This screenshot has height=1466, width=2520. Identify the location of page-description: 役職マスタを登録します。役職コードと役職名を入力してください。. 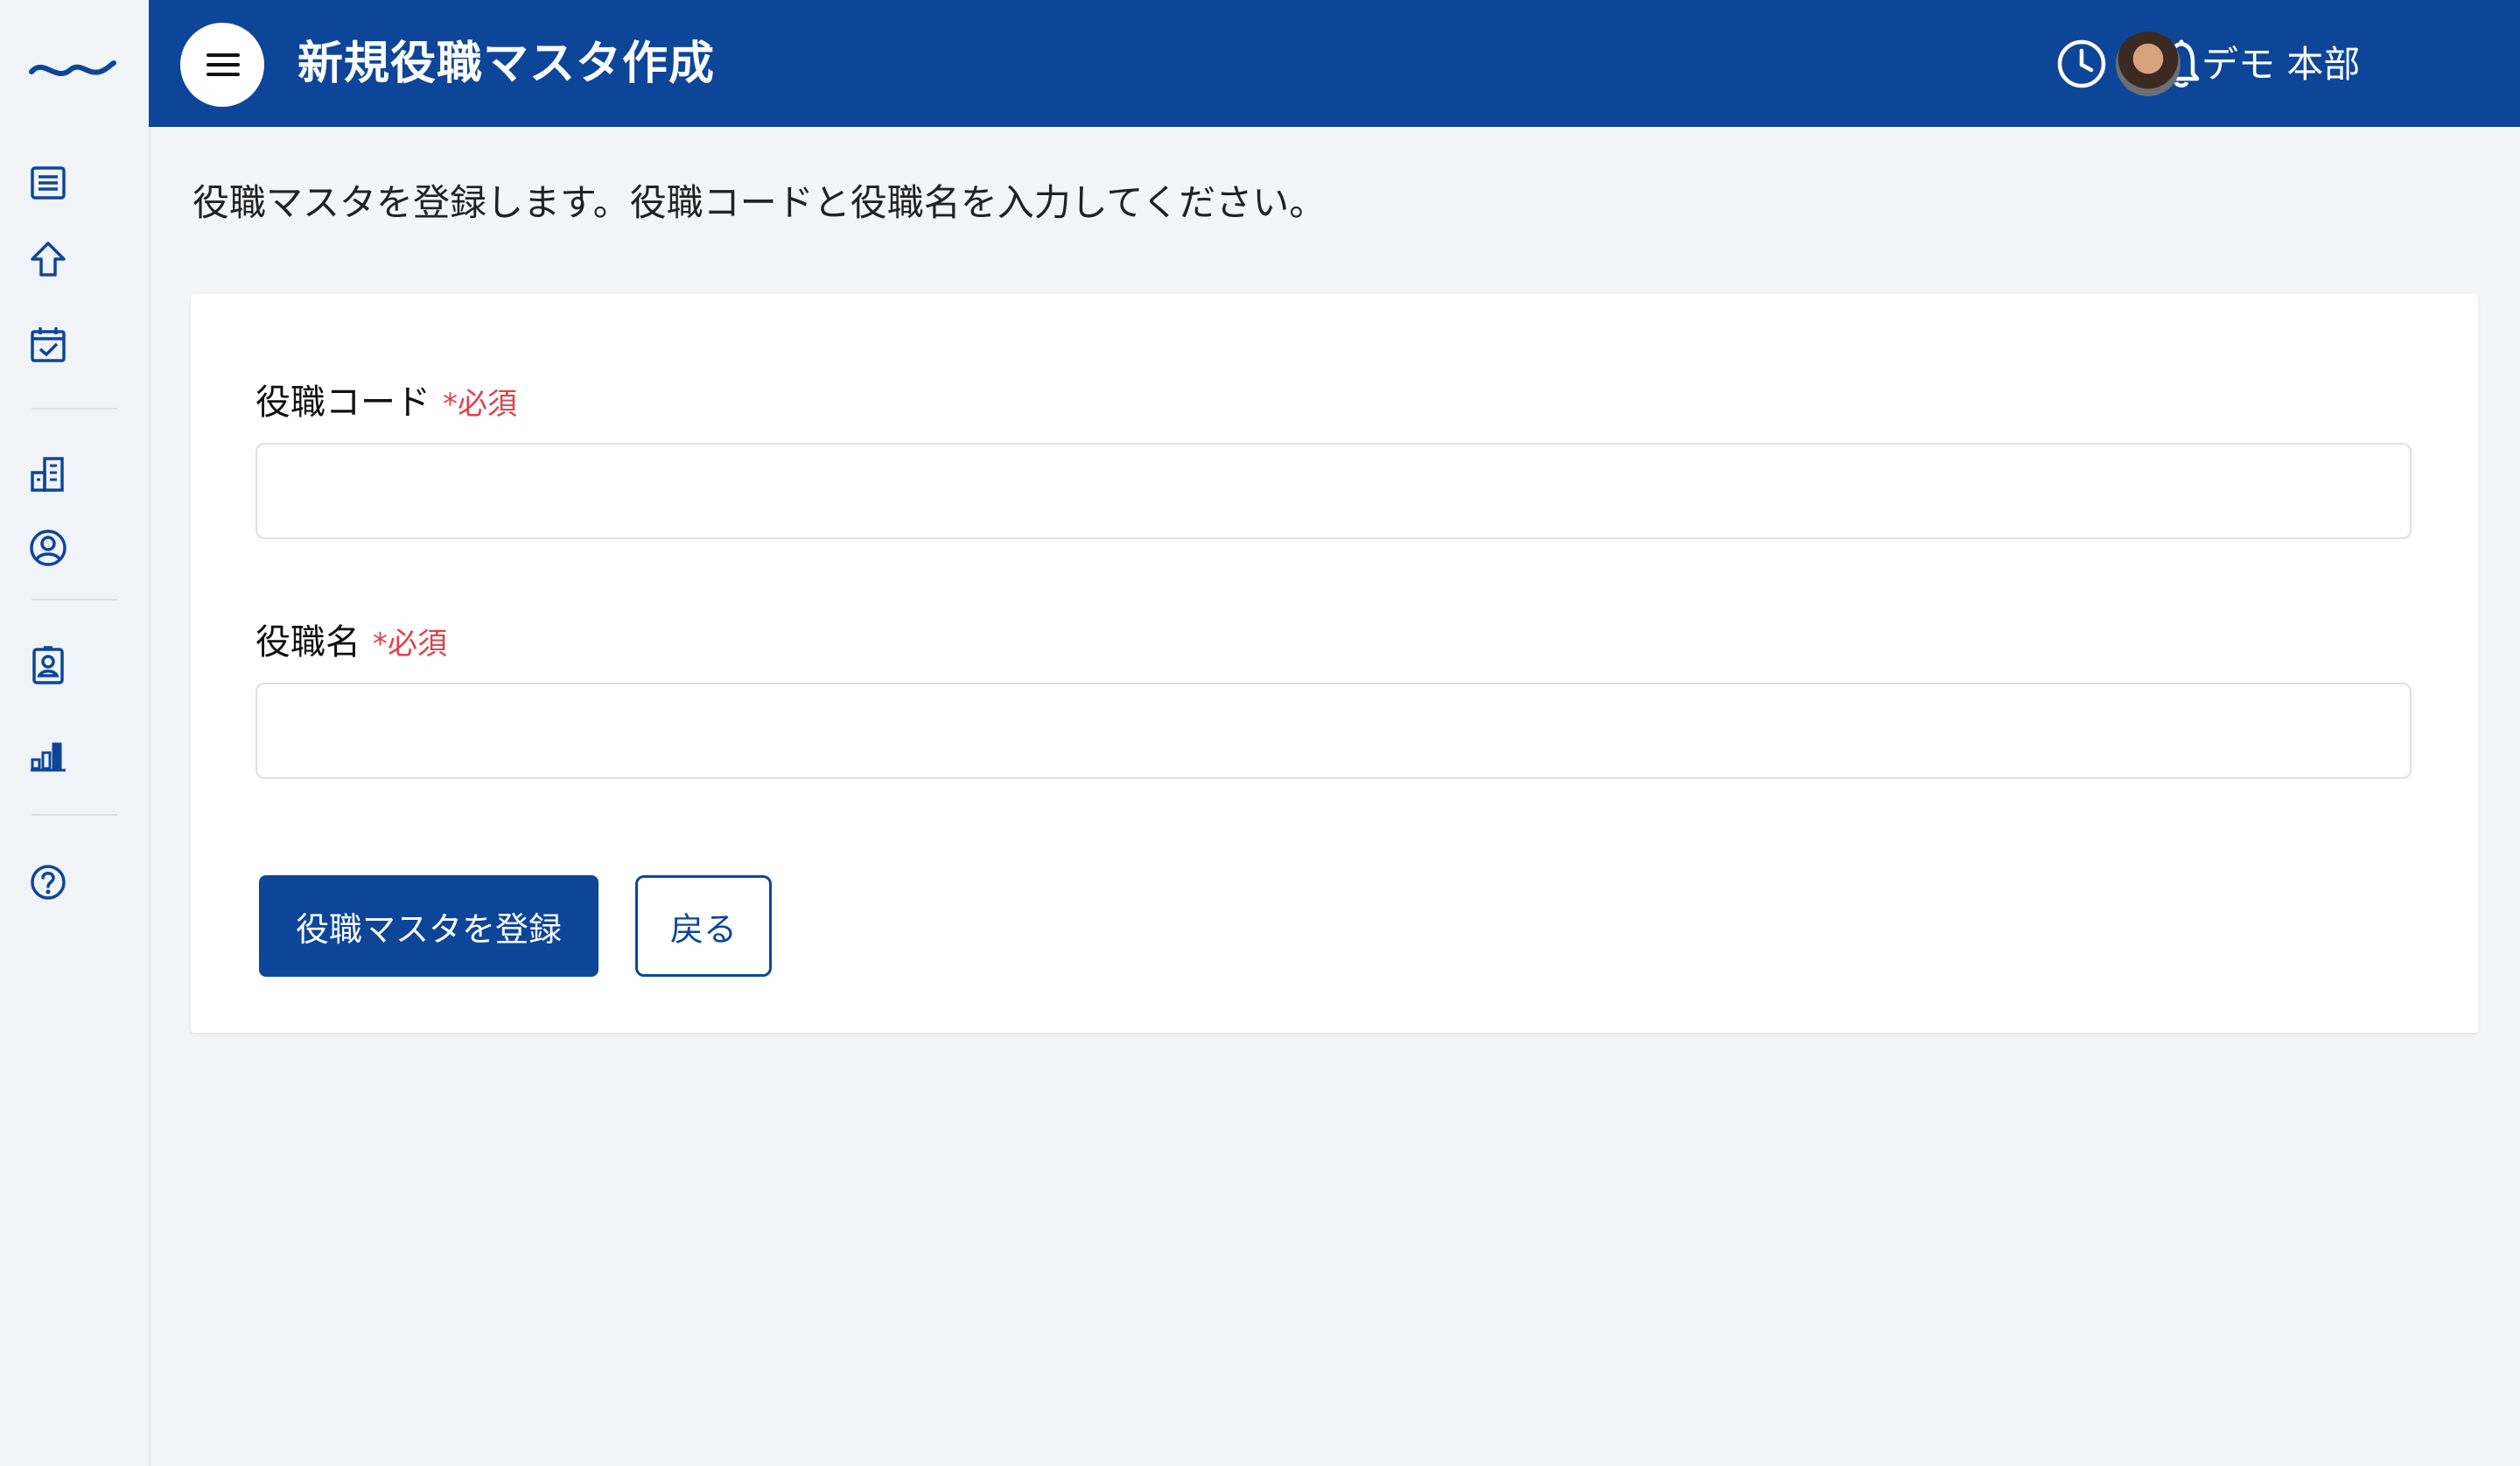
(759, 202).